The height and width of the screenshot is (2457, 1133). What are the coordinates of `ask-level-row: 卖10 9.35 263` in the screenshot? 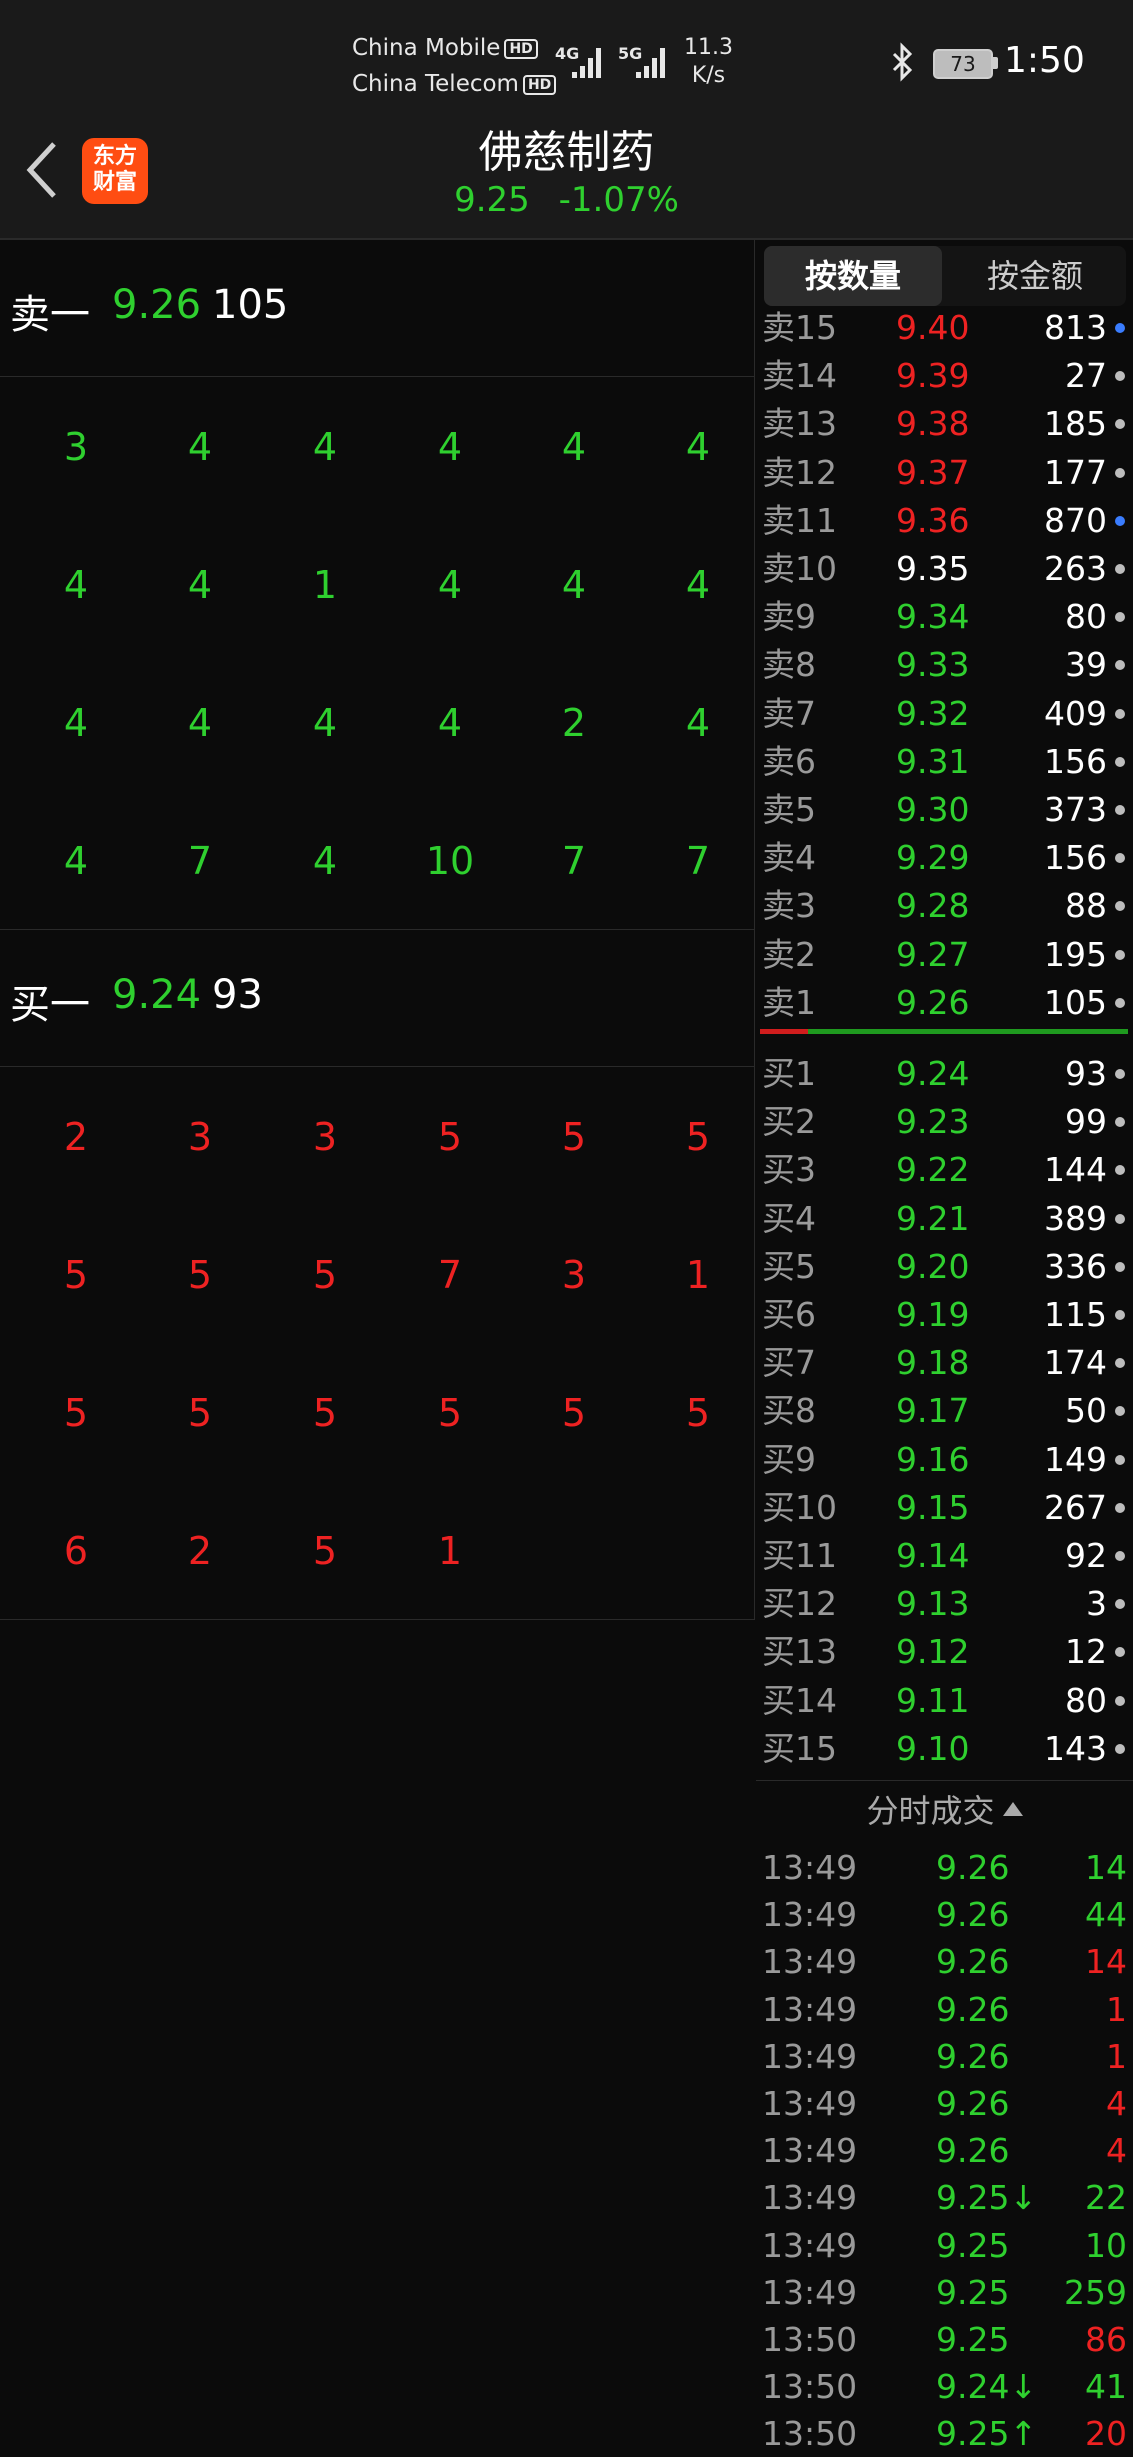 It's located at (944, 569).